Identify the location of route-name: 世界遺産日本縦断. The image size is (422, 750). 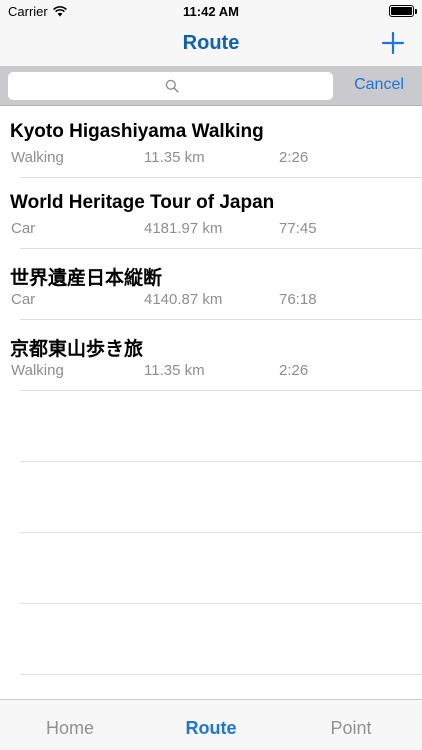
(86, 278).